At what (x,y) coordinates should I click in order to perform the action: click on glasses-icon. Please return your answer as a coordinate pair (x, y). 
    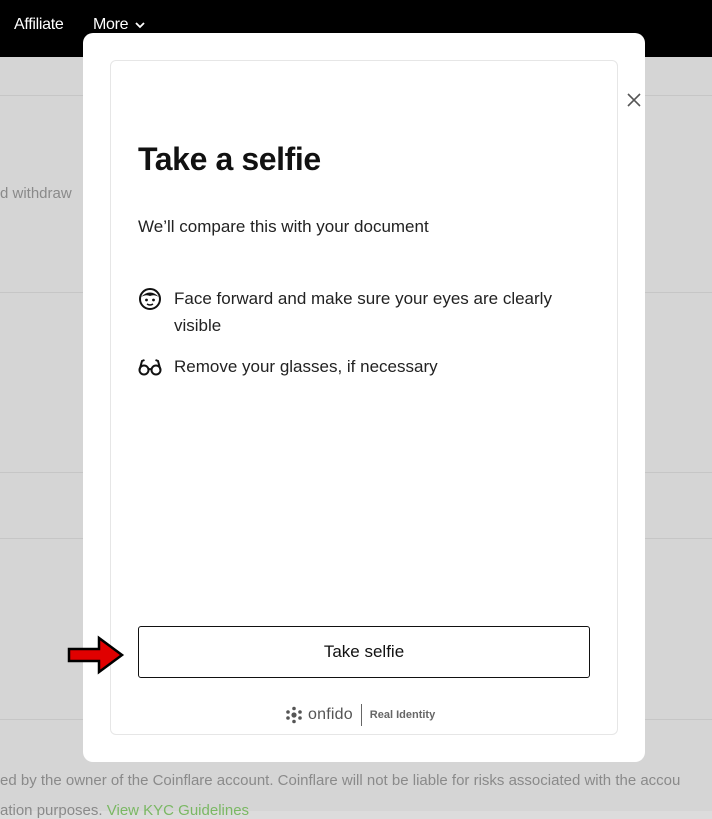
    Looking at the image, I should click on (150, 367).